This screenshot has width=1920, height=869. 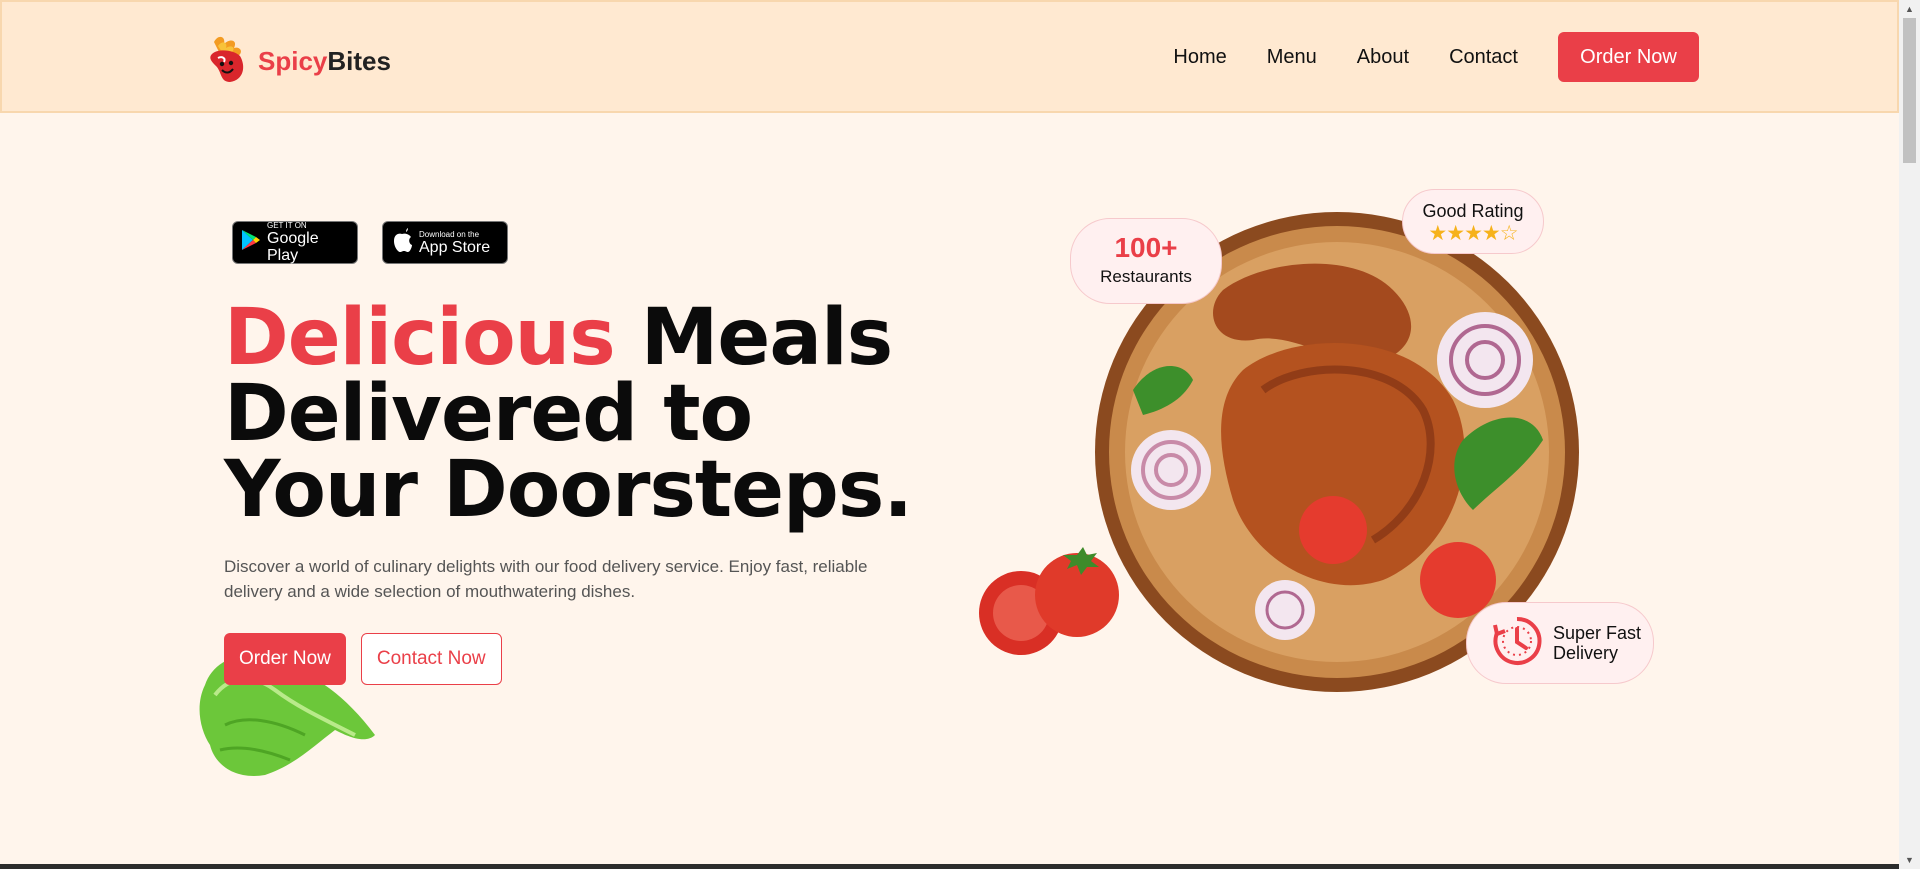 I want to click on tomatoes-image, so click(x=1049, y=601).